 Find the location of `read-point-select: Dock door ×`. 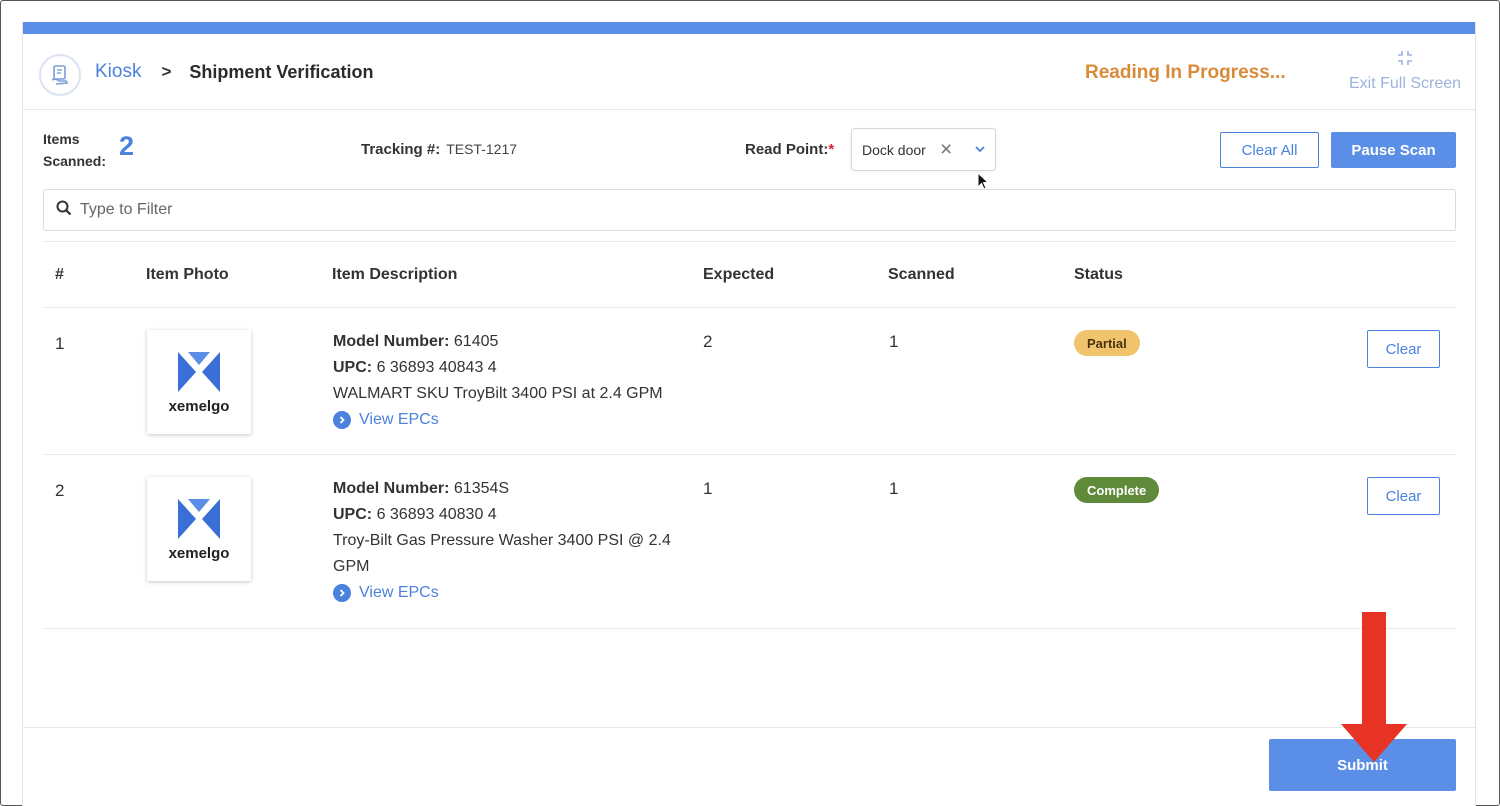

read-point-select: Dock door × is located at coordinates (923, 149).